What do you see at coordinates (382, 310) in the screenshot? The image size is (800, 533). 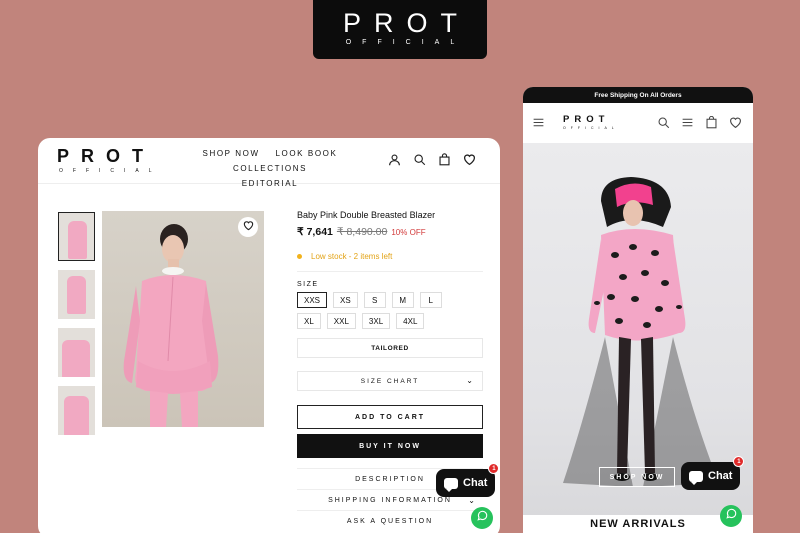 I see `size-options: XXS XS S M L XL XXL 3XL 4XL` at bounding box center [382, 310].